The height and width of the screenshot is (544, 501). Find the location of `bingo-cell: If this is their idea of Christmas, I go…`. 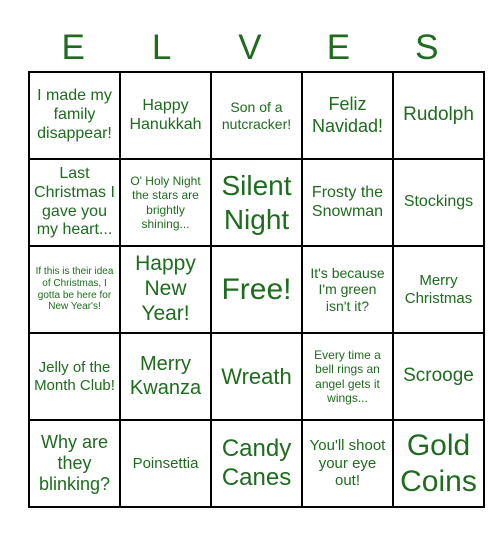

bingo-cell: If this is their idea of Christmas, I go… is located at coordinates (74, 289).